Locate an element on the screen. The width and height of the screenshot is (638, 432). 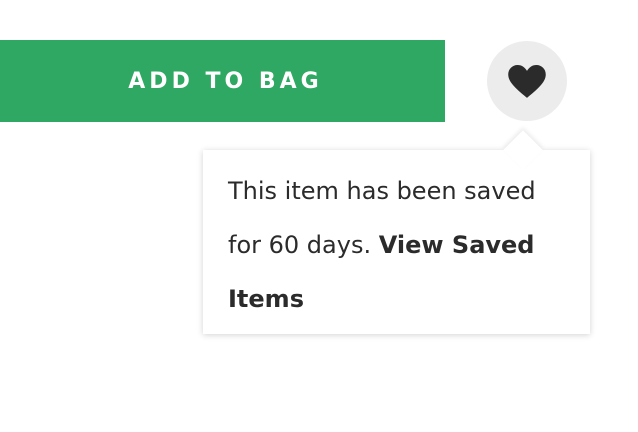
heart-icon is located at coordinates (527, 81).